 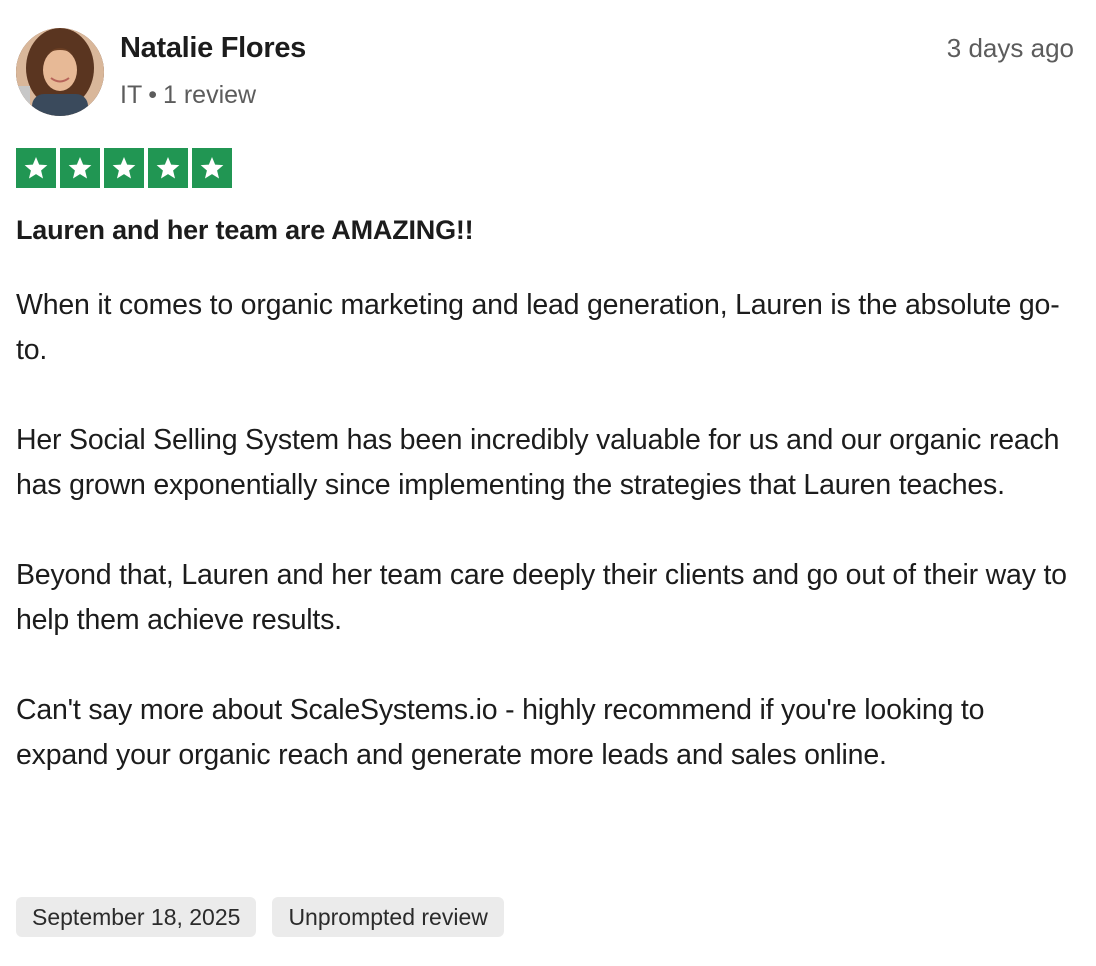 I want to click on review-header: Natalie Flores IT • 1 review 3 days ago, so click(x=545, y=73).